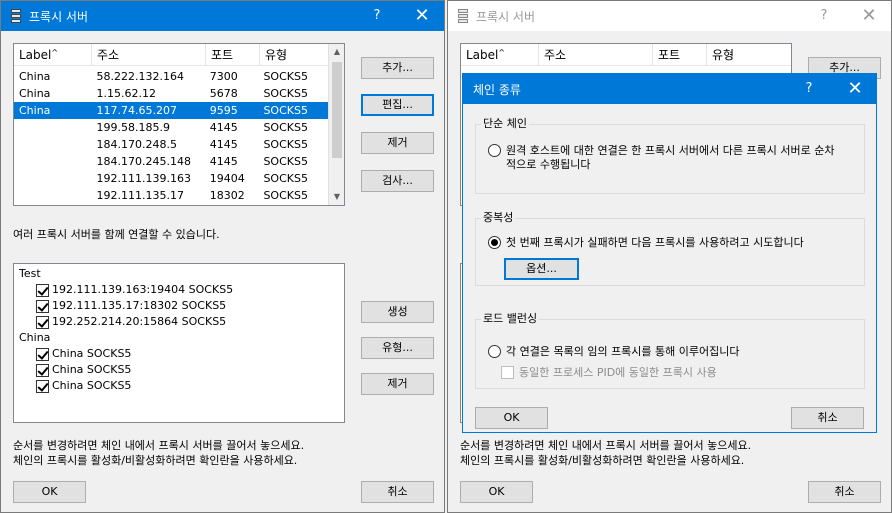 The height and width of the screenshot is (513, 892). I want to click on redundancy-text: 첫 번째 프록시가 실패하면 다음 프록시를 사용하려고 시도합니다, so click(655, 242).